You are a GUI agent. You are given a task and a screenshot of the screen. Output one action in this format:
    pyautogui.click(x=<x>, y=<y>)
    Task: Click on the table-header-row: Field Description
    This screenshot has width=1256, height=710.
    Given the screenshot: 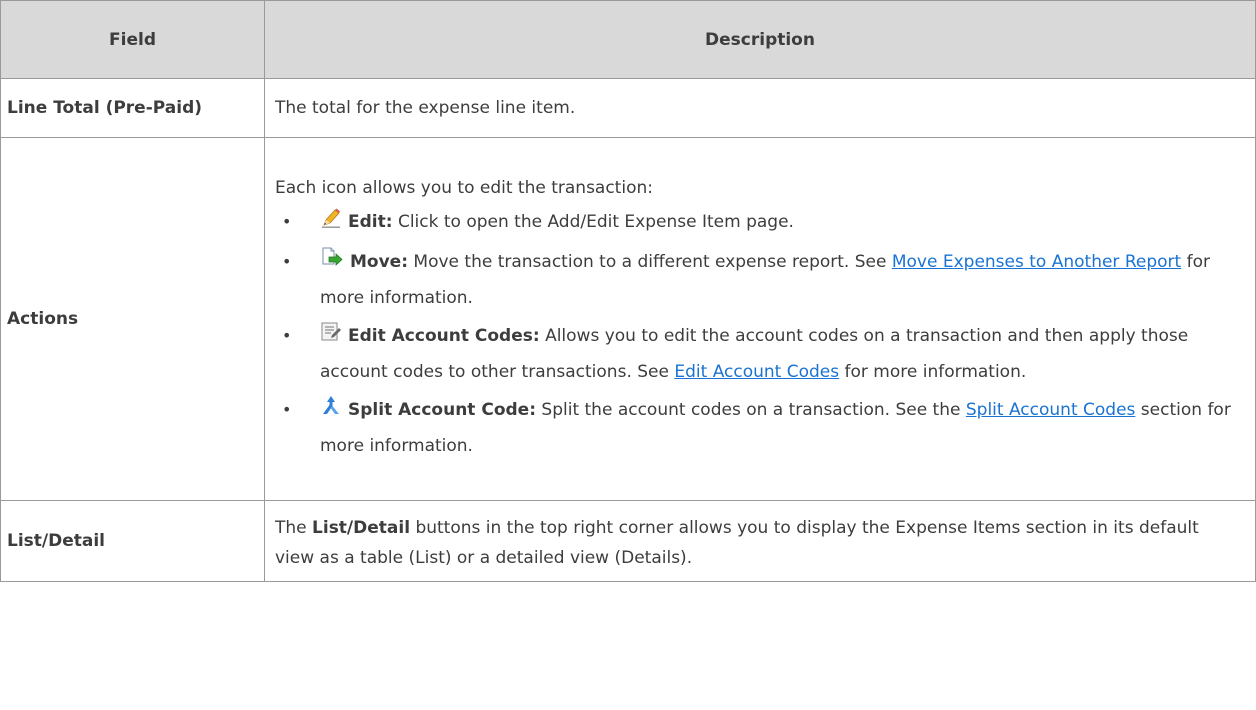 What is the action you would take?
    pyautogui.click(x=628, y=39)
    